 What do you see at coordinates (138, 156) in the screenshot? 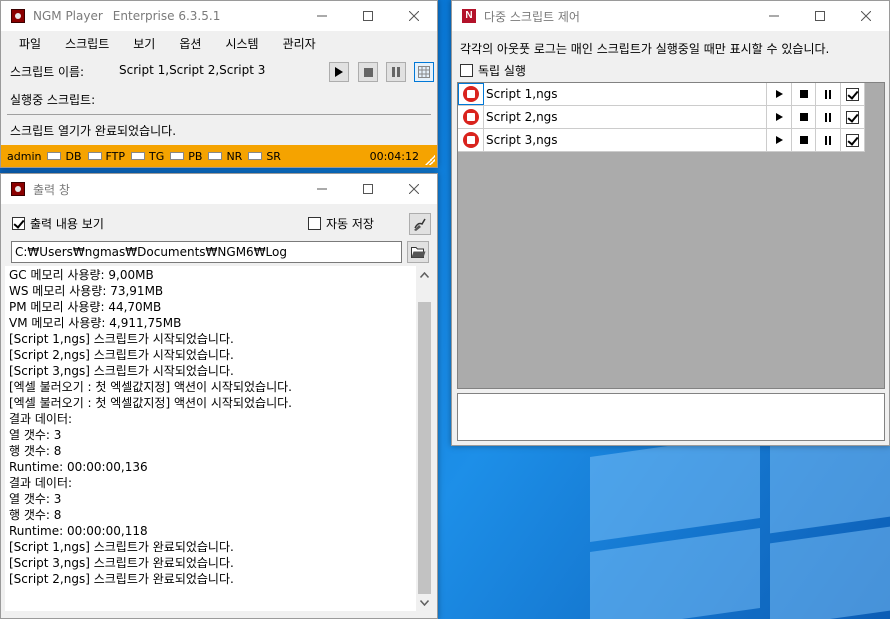
I see `tg-indicator-icon` at bounding box center [138, 156].